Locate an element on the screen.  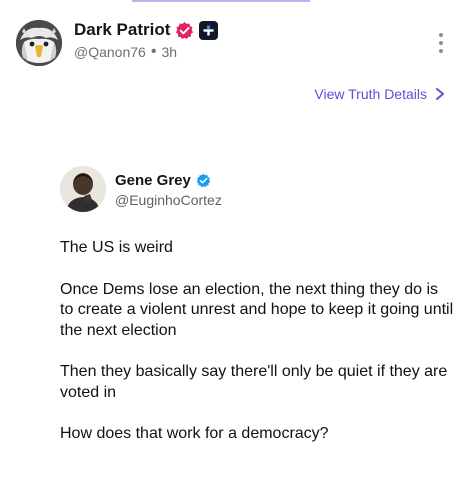
quoted-paragraph: The US is weird is located at coordinates (116, 247).